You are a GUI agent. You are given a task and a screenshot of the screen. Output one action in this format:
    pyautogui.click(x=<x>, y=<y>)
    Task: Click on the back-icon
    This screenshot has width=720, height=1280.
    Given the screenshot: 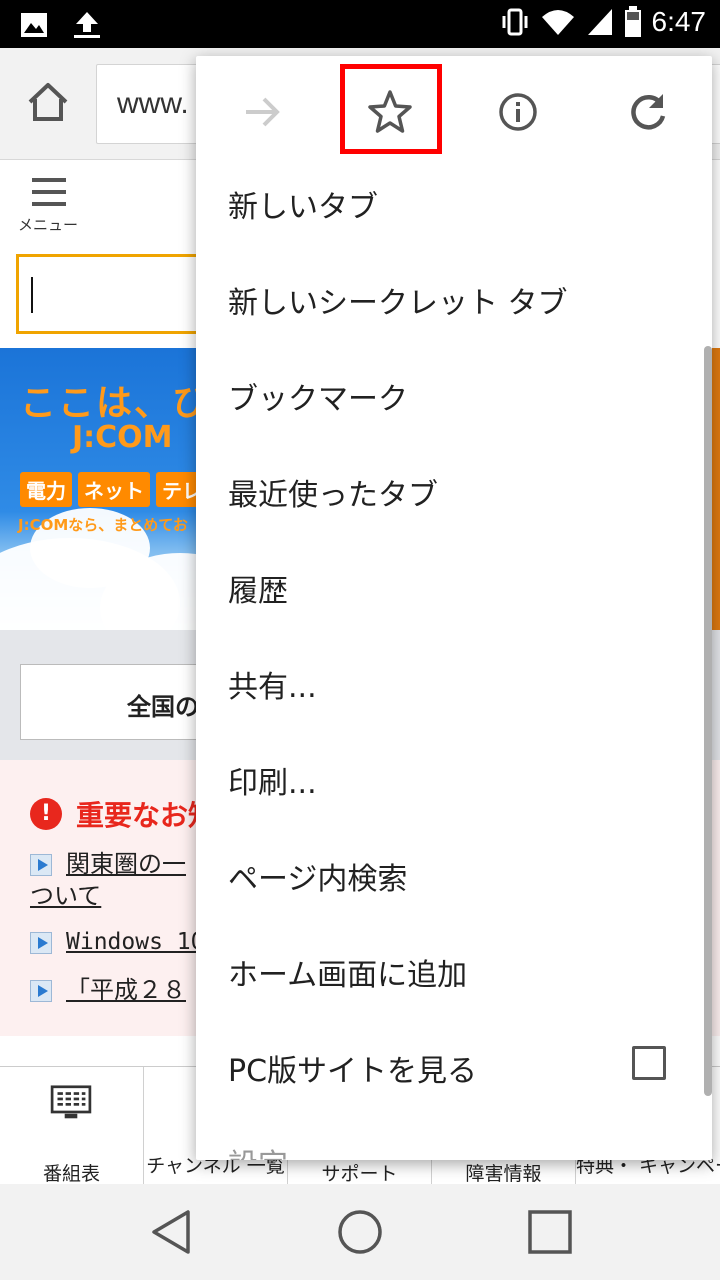 What is the action you would take?
    pyautogui.click(x=172, y=1232)
    